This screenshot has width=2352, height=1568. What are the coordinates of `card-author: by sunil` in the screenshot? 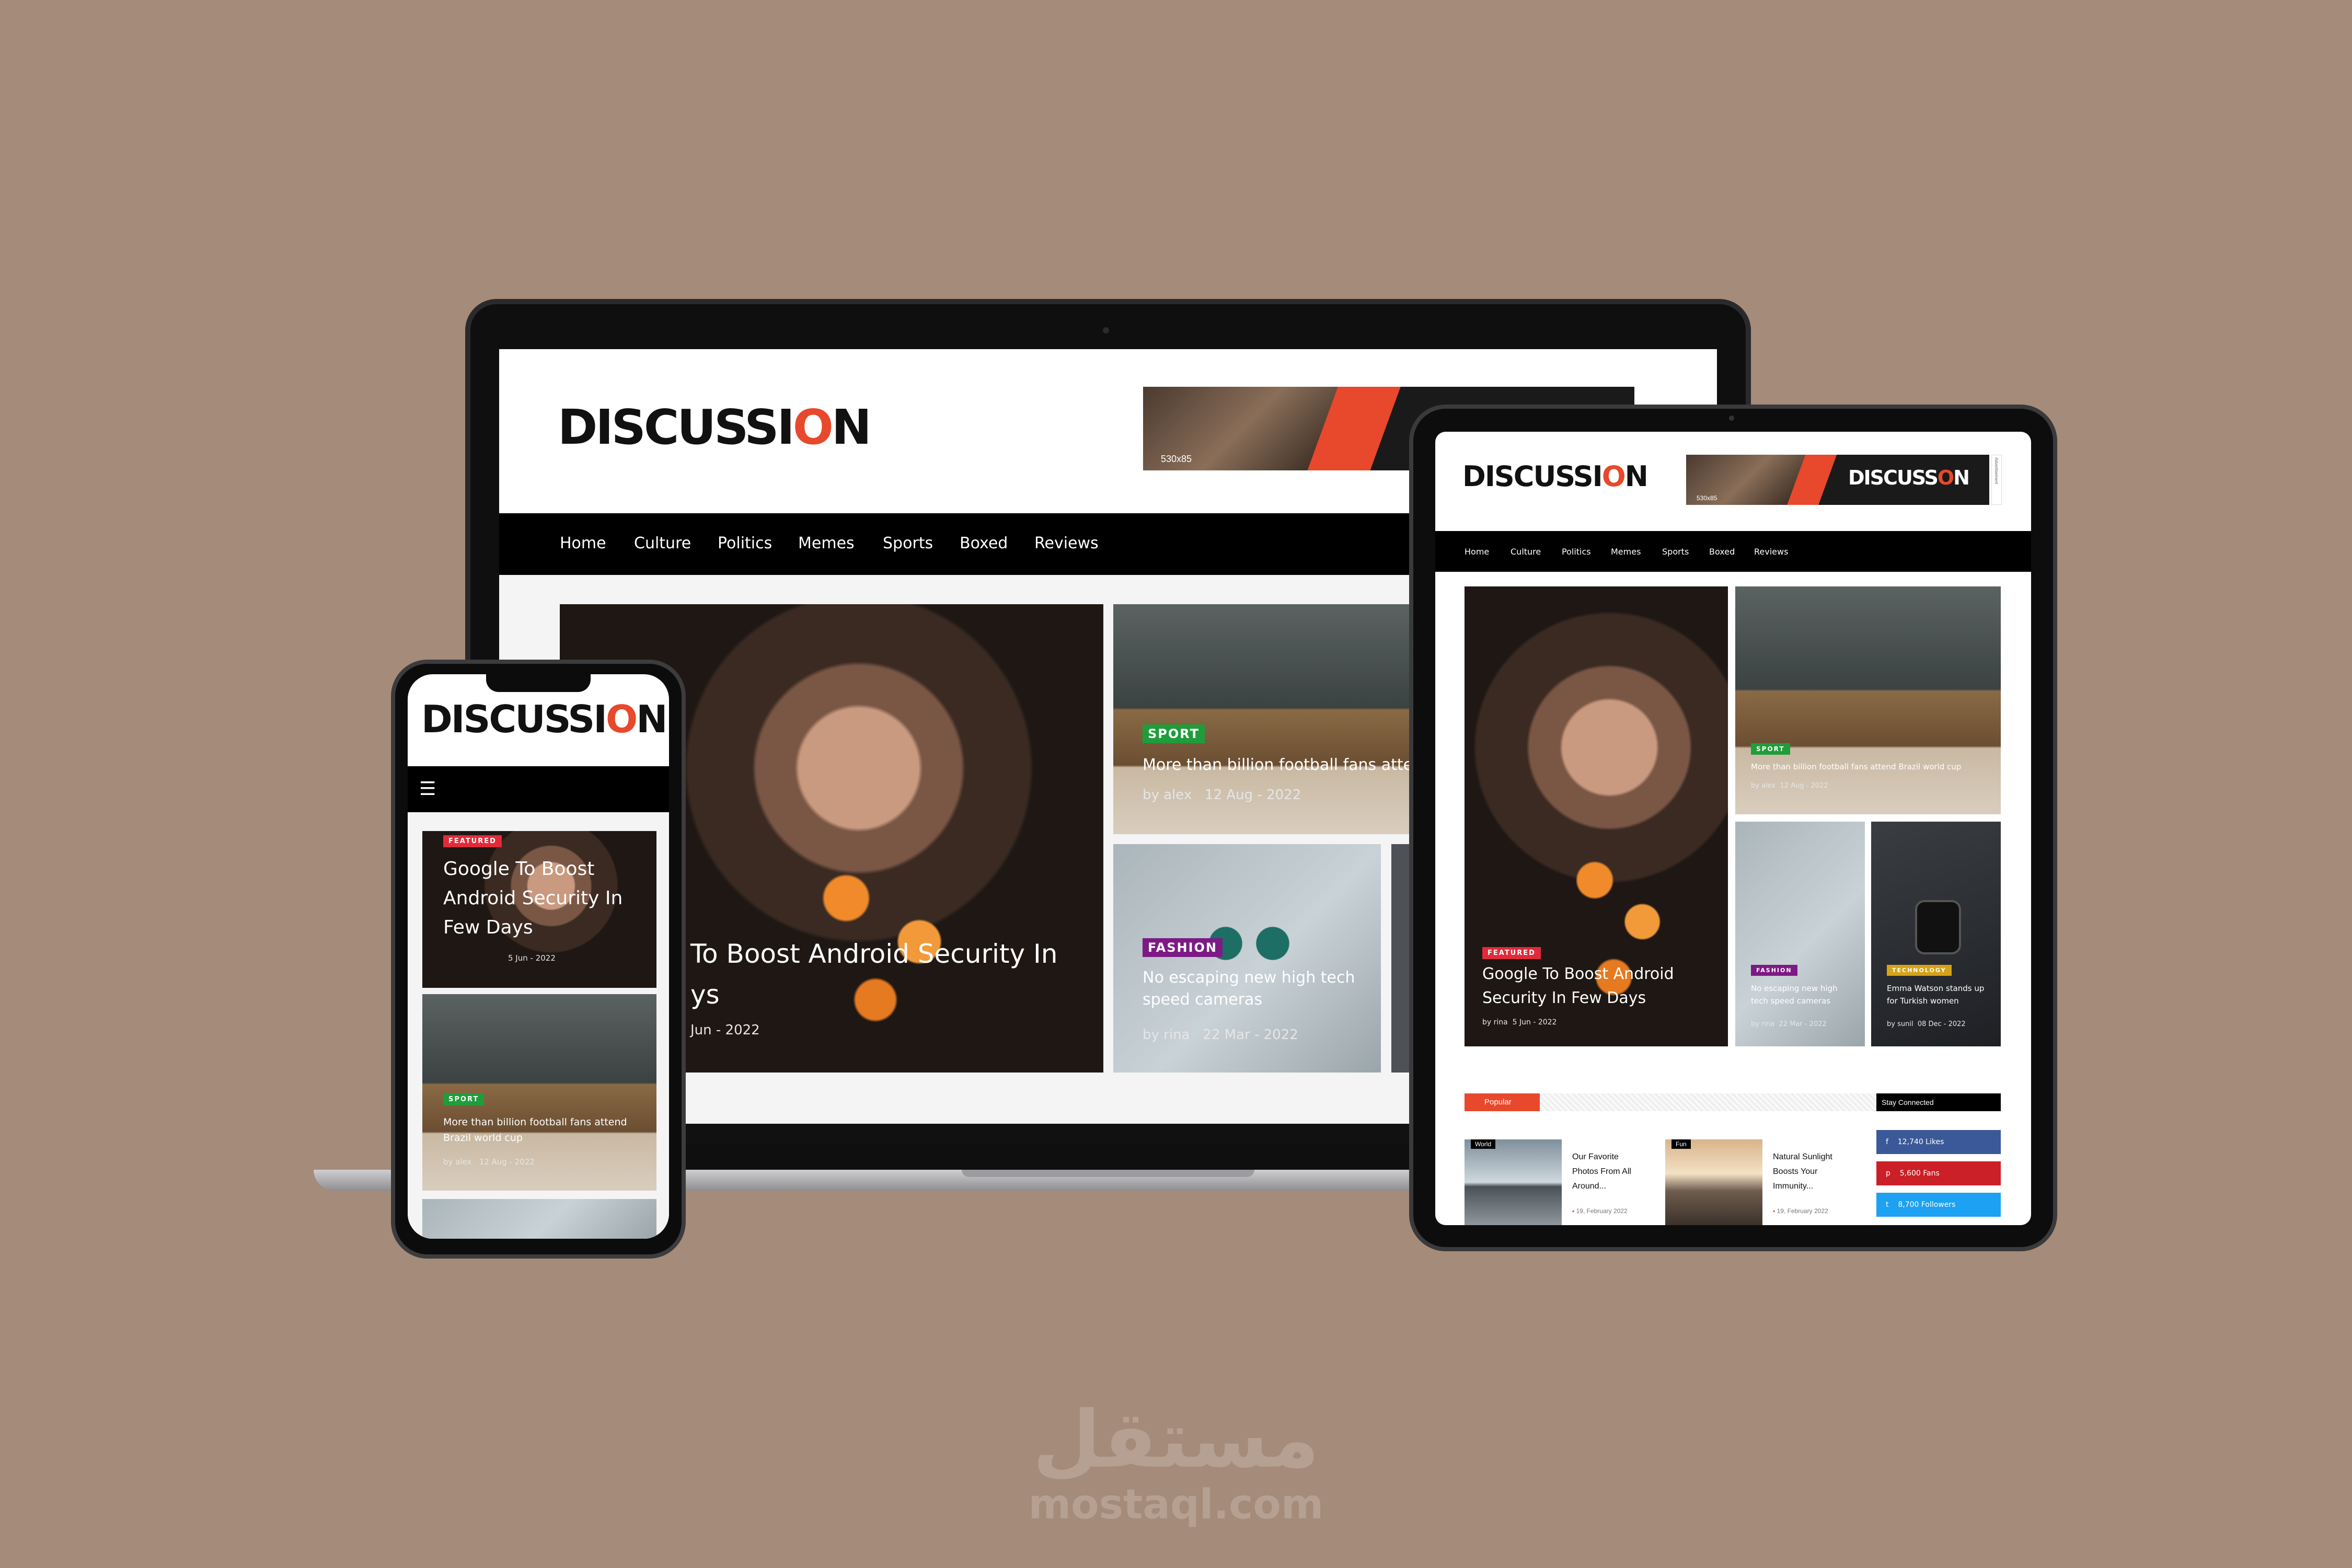 It's located at (1900, 1024).